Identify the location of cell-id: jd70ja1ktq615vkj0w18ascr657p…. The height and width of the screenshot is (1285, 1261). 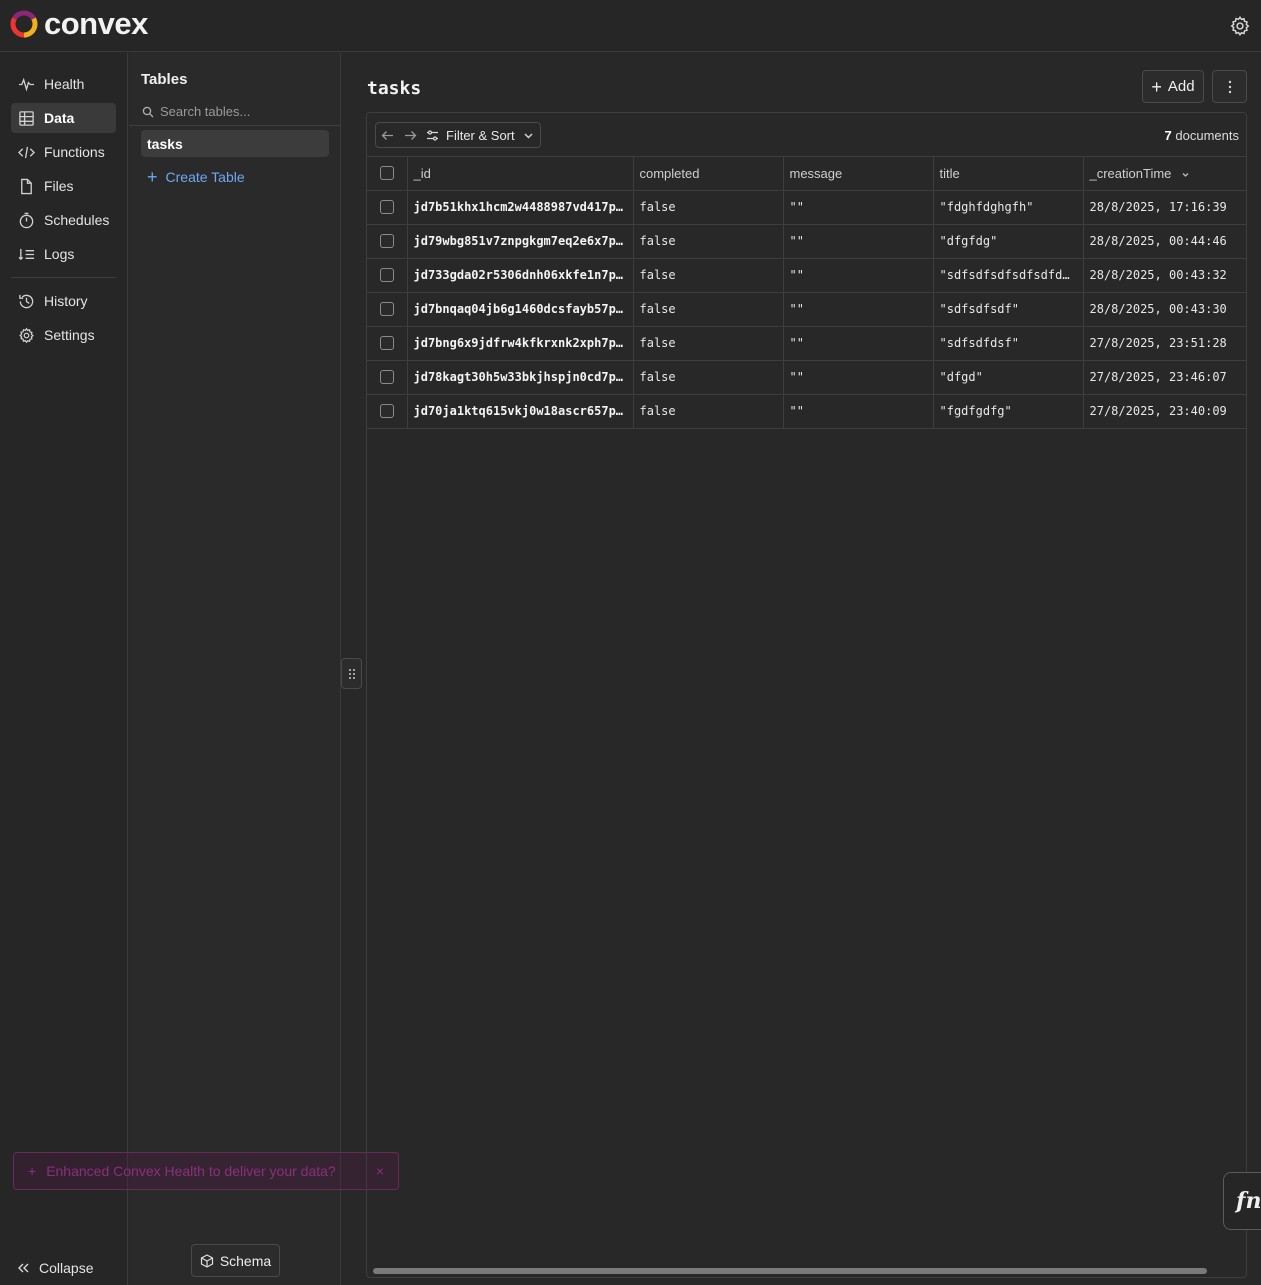
(520, 411).